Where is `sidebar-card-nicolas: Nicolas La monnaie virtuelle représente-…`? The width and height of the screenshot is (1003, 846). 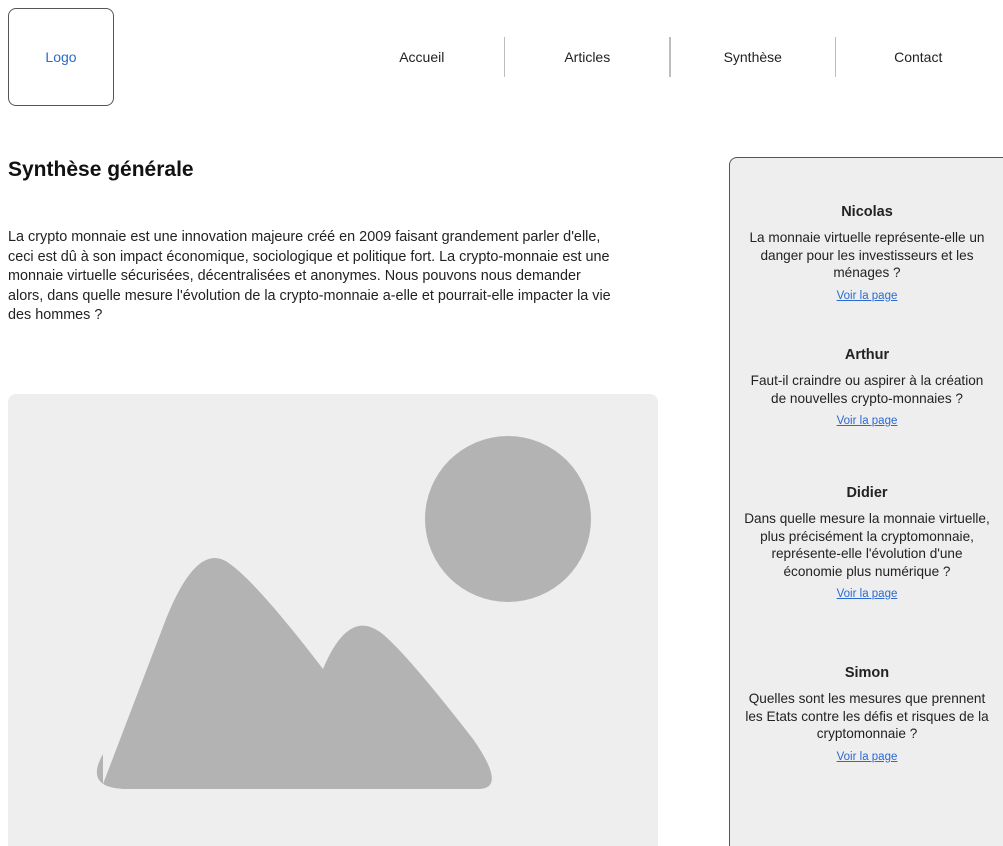 sidebar-card-nicolas: Nicolas La monnaie virtuelle représente-… is located at coordinates (867, 253).